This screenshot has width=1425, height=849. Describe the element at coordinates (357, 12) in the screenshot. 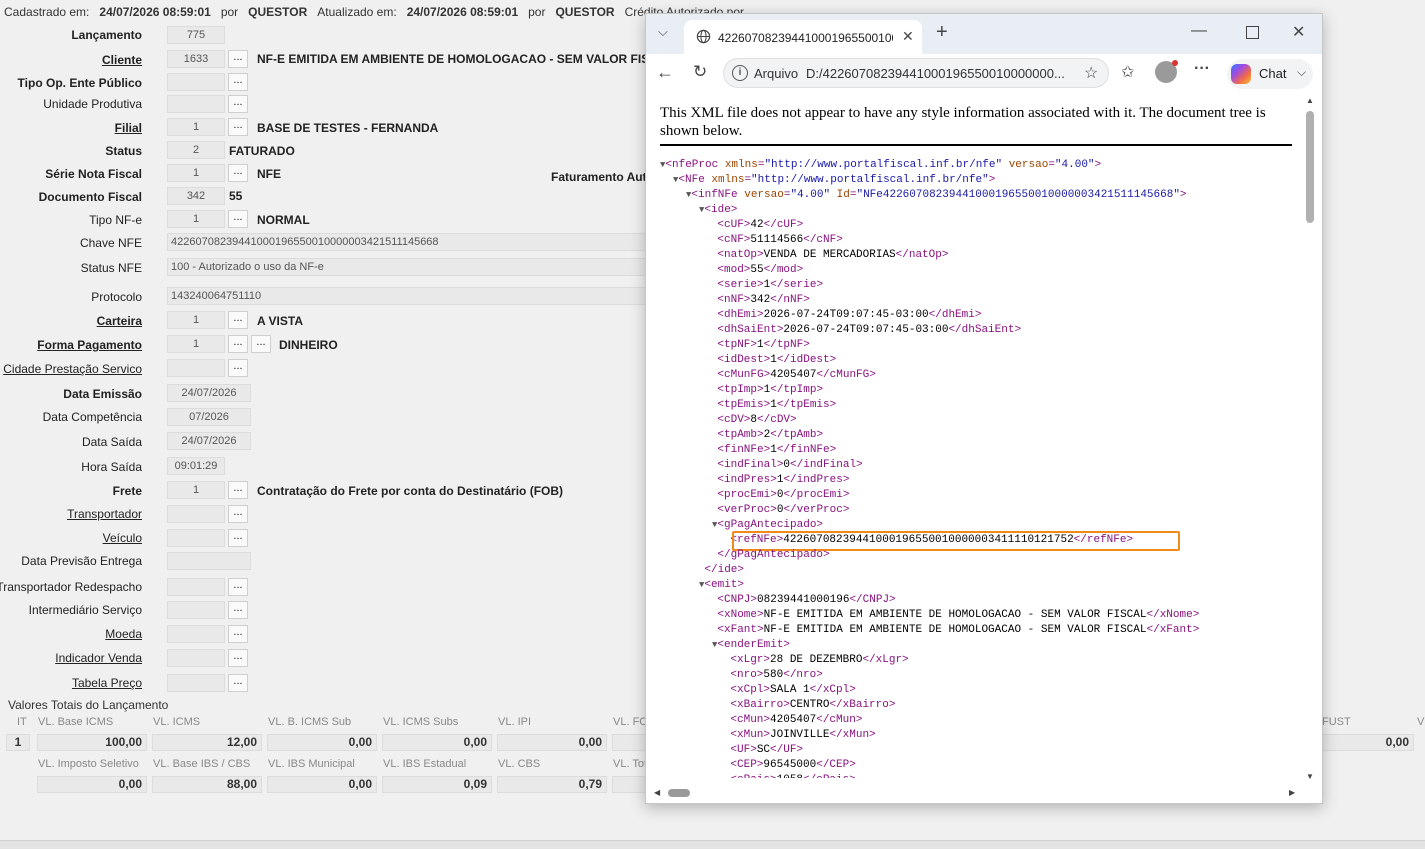

I see `atualizado-label: Atualizado em:` at that location.